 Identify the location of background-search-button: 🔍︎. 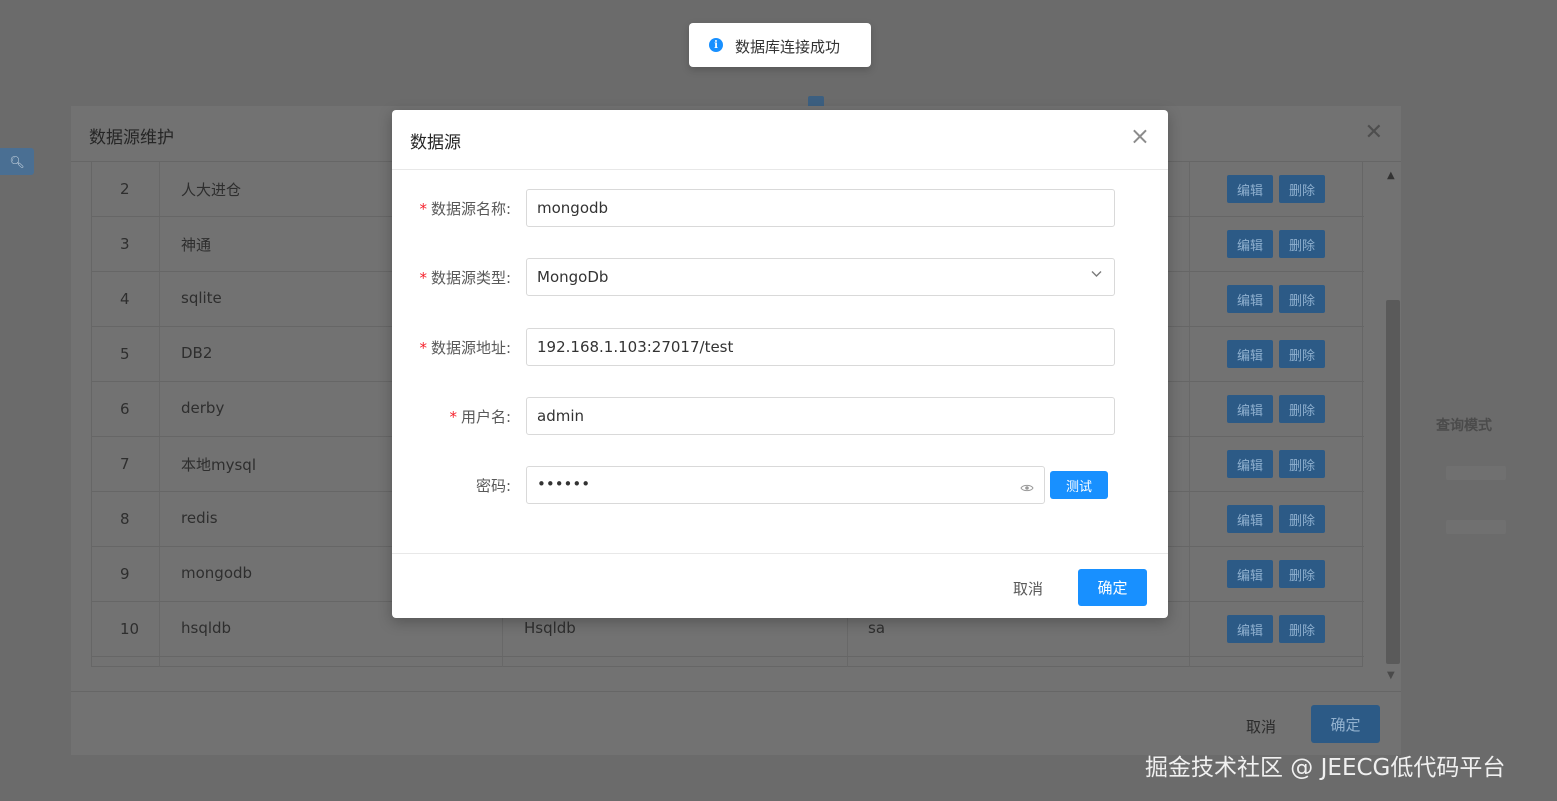
(17, 161).